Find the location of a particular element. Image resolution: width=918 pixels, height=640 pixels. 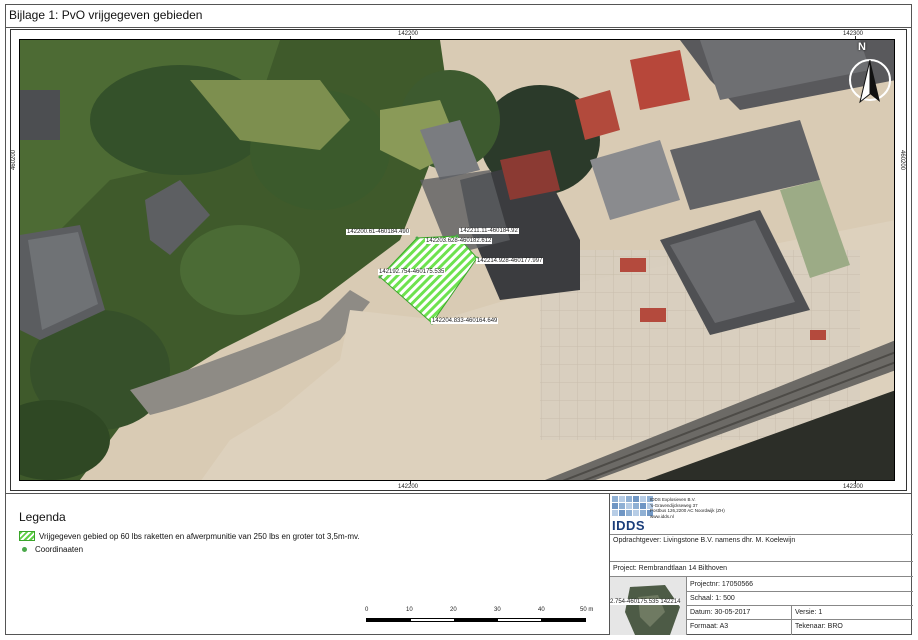

scale-tick-label: 30 is located at coordinates (497, 610).